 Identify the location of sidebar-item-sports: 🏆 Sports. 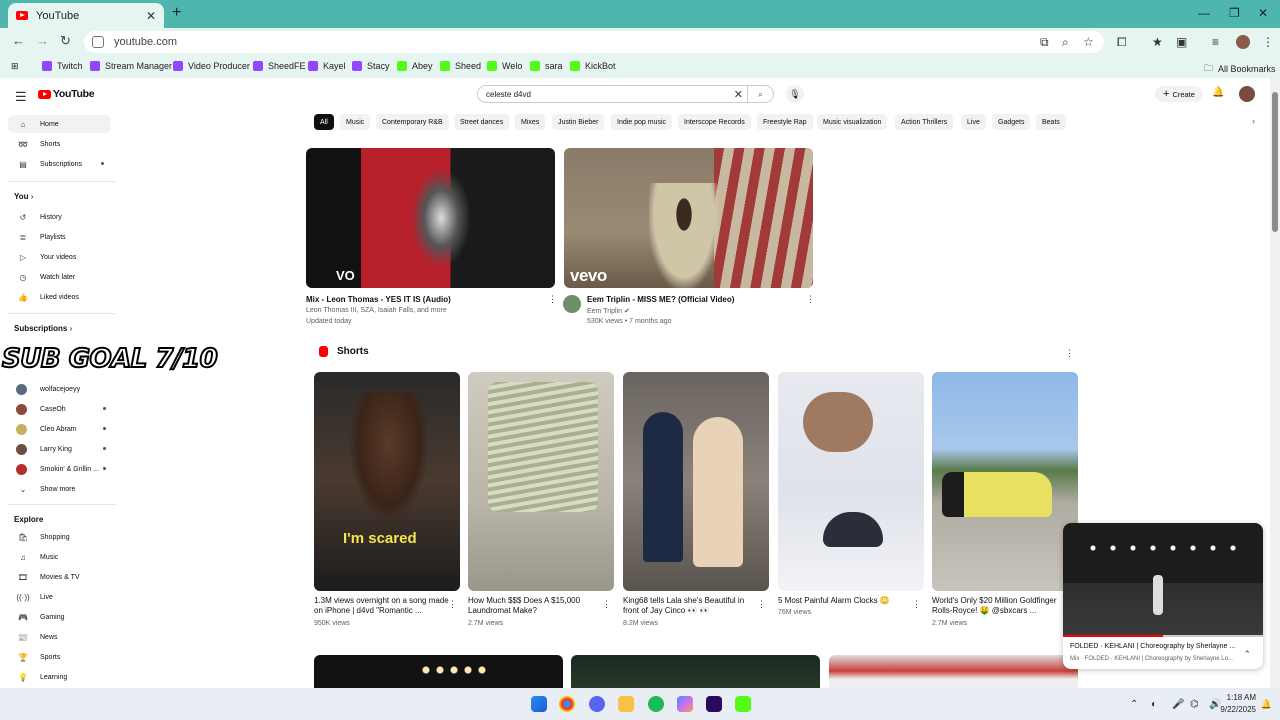
(59, 657).